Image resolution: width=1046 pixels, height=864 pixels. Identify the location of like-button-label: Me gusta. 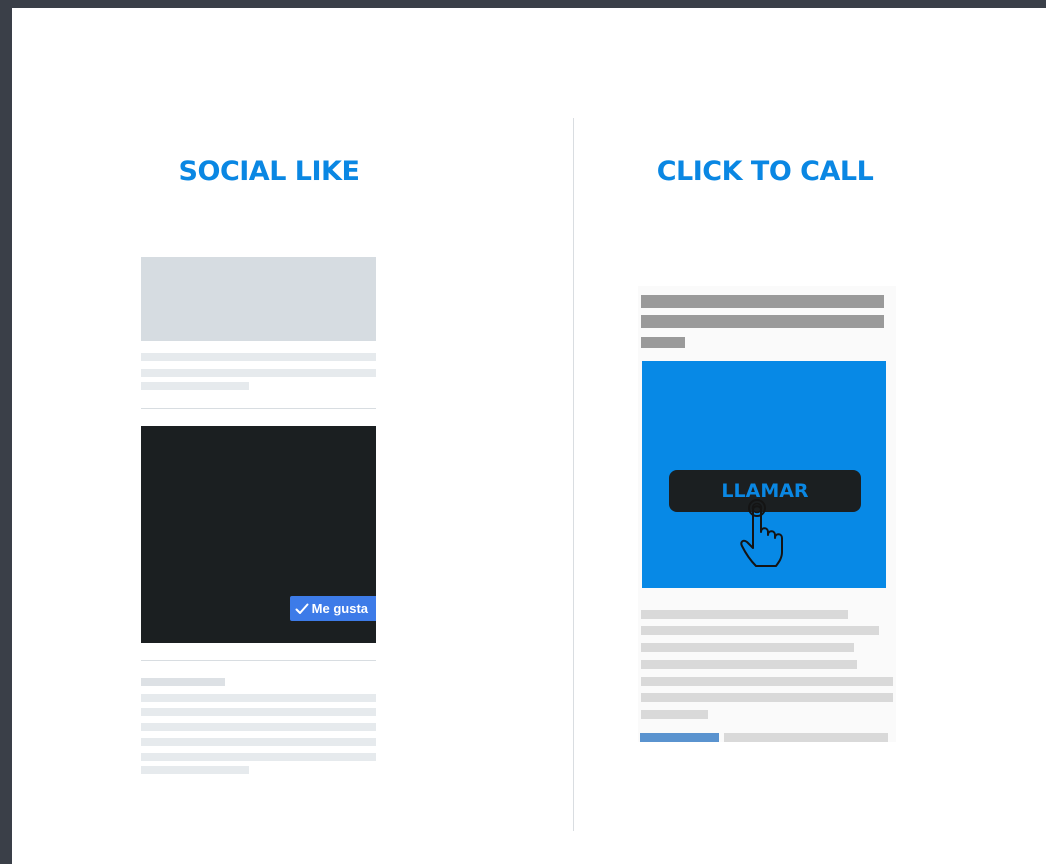
(339, 608).